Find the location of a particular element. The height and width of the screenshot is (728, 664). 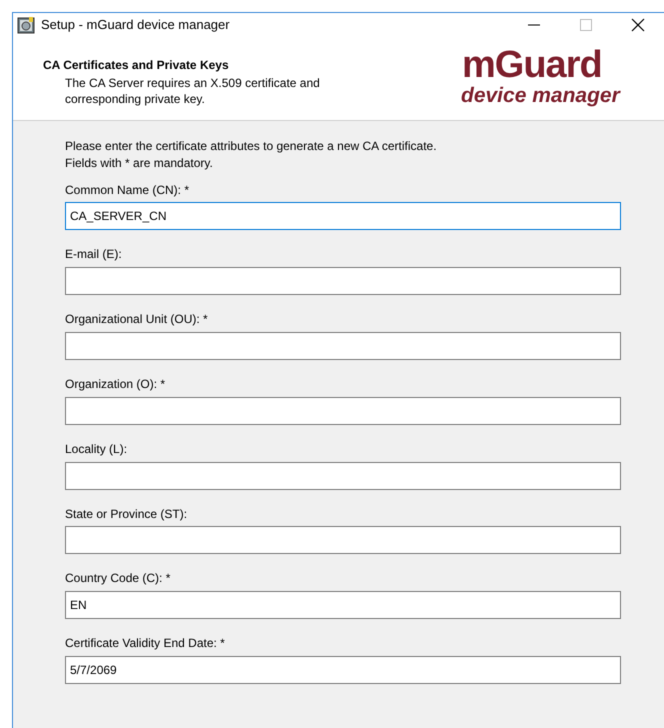

text-field: CA_SERVER_CN is located at coordinates (343, 216).